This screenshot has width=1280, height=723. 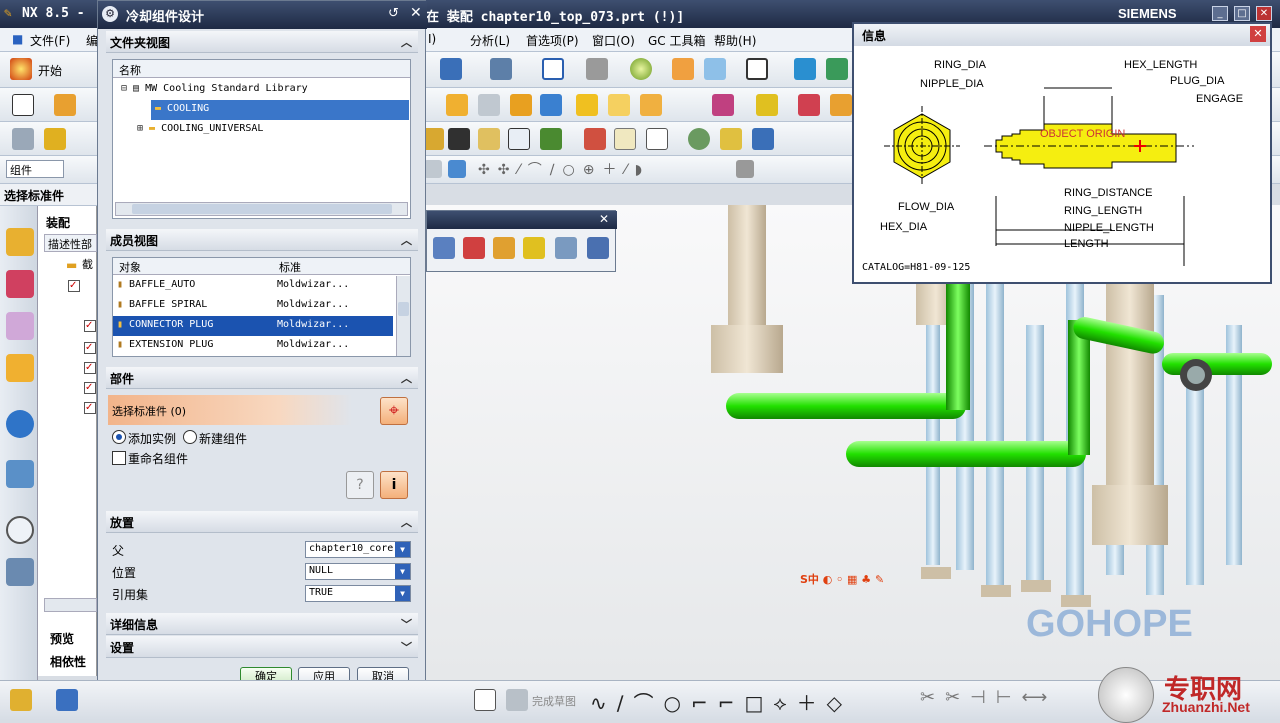 What do you see at coordinates (358, 549) in the screenshot?
I see `parent-select: chapter10_core ▼` at bounding box center [358, 549].